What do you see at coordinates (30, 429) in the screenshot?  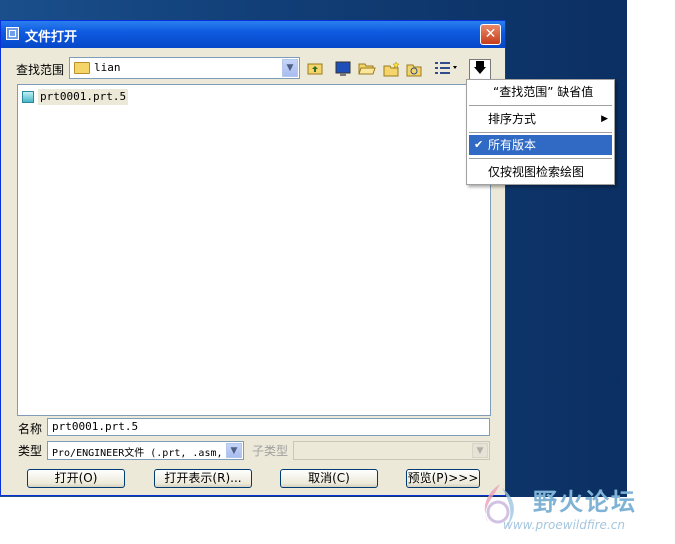 I see `filename-label: 名称` at bounding box center [30, 429].